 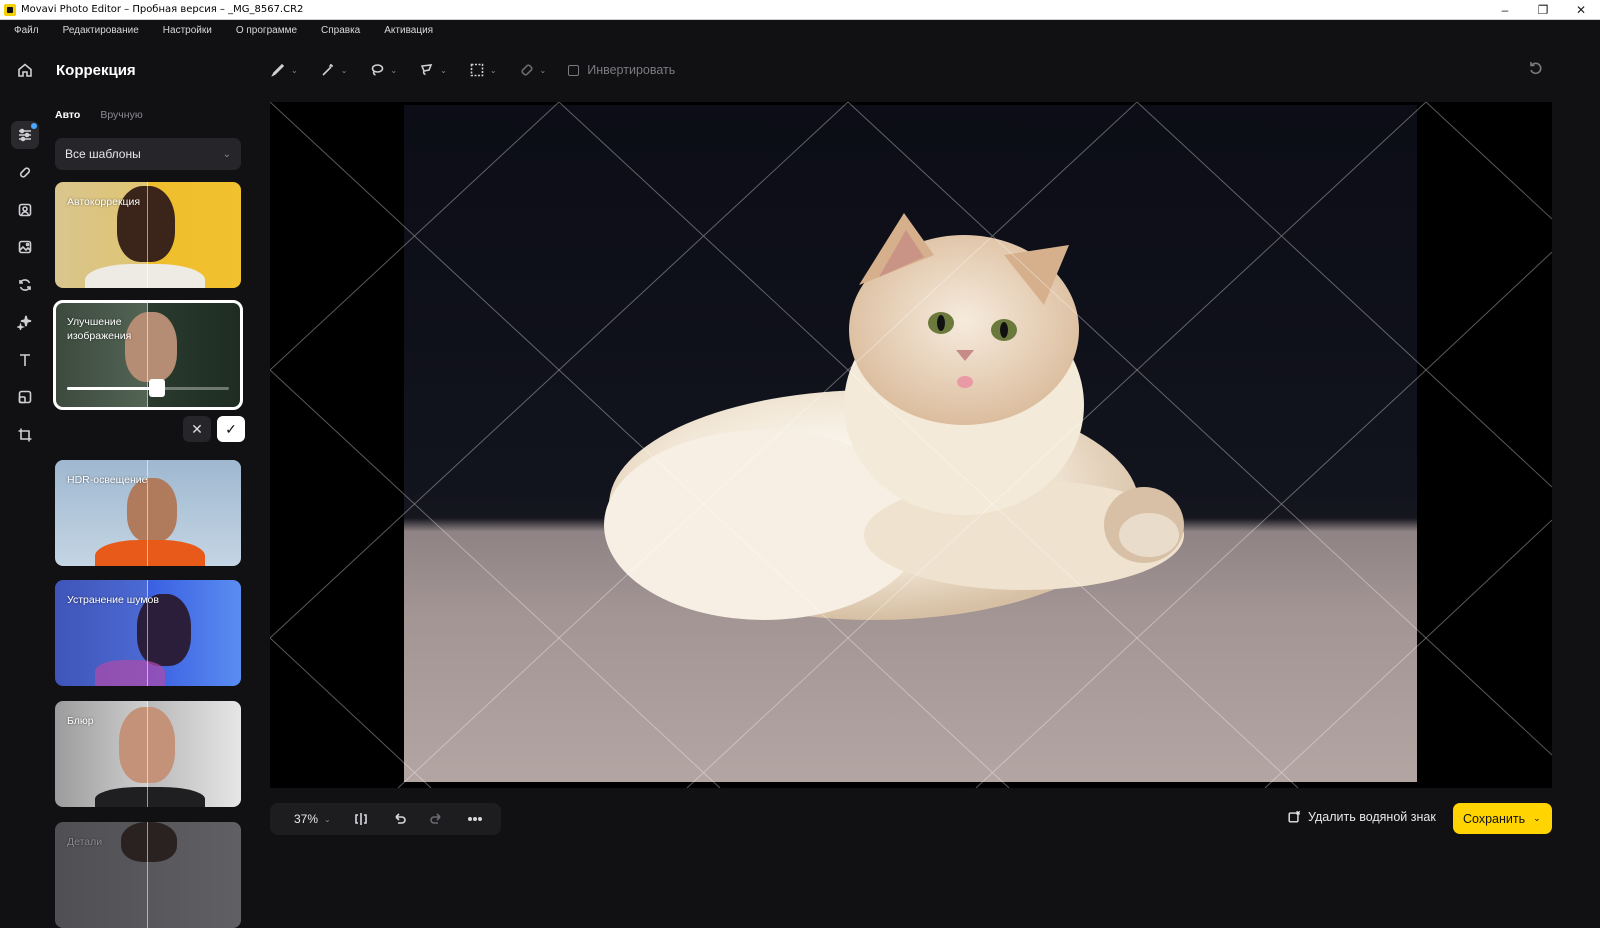 I want to click on selection-toolbar: ⌄ ⌄ ⌄ ⌄ ⌄ ⌄ Инвертировать, so click(x=472, y=70).